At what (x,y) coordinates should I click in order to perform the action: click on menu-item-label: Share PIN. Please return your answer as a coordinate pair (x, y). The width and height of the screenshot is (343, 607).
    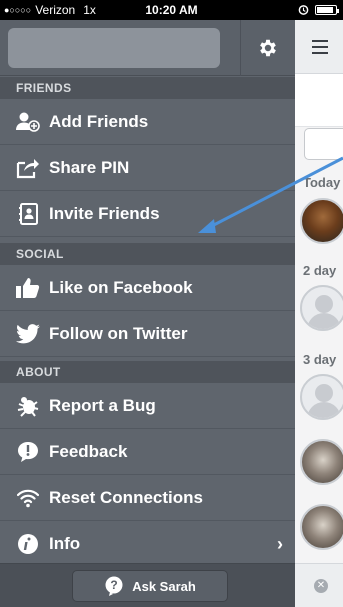
    Looking at the image, I should click on (89, 167).